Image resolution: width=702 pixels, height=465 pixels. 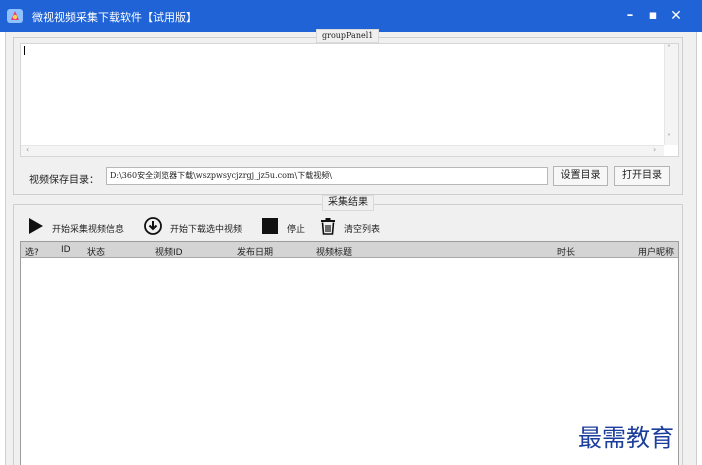 I want to click on stop-button: 停止, so click(x=296, y=228).